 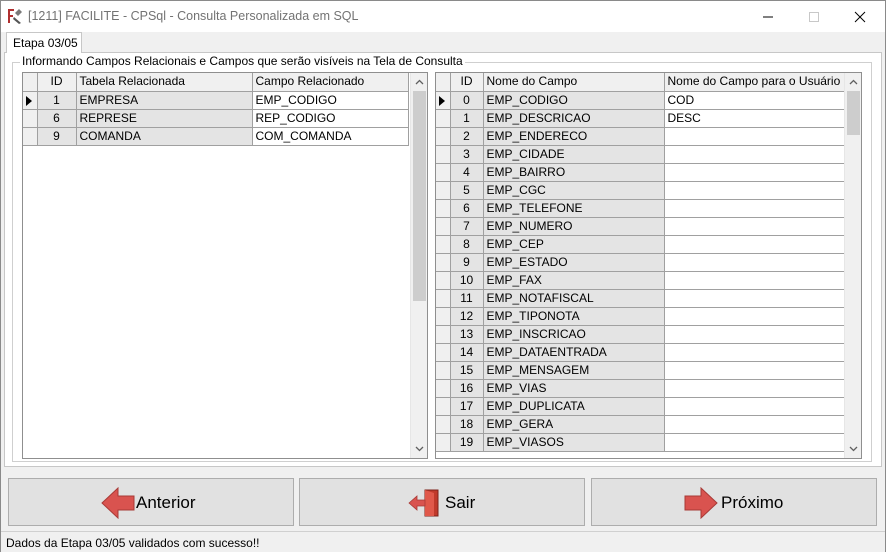 I want to click on cell-id: 11, so click(x=467, y=298).